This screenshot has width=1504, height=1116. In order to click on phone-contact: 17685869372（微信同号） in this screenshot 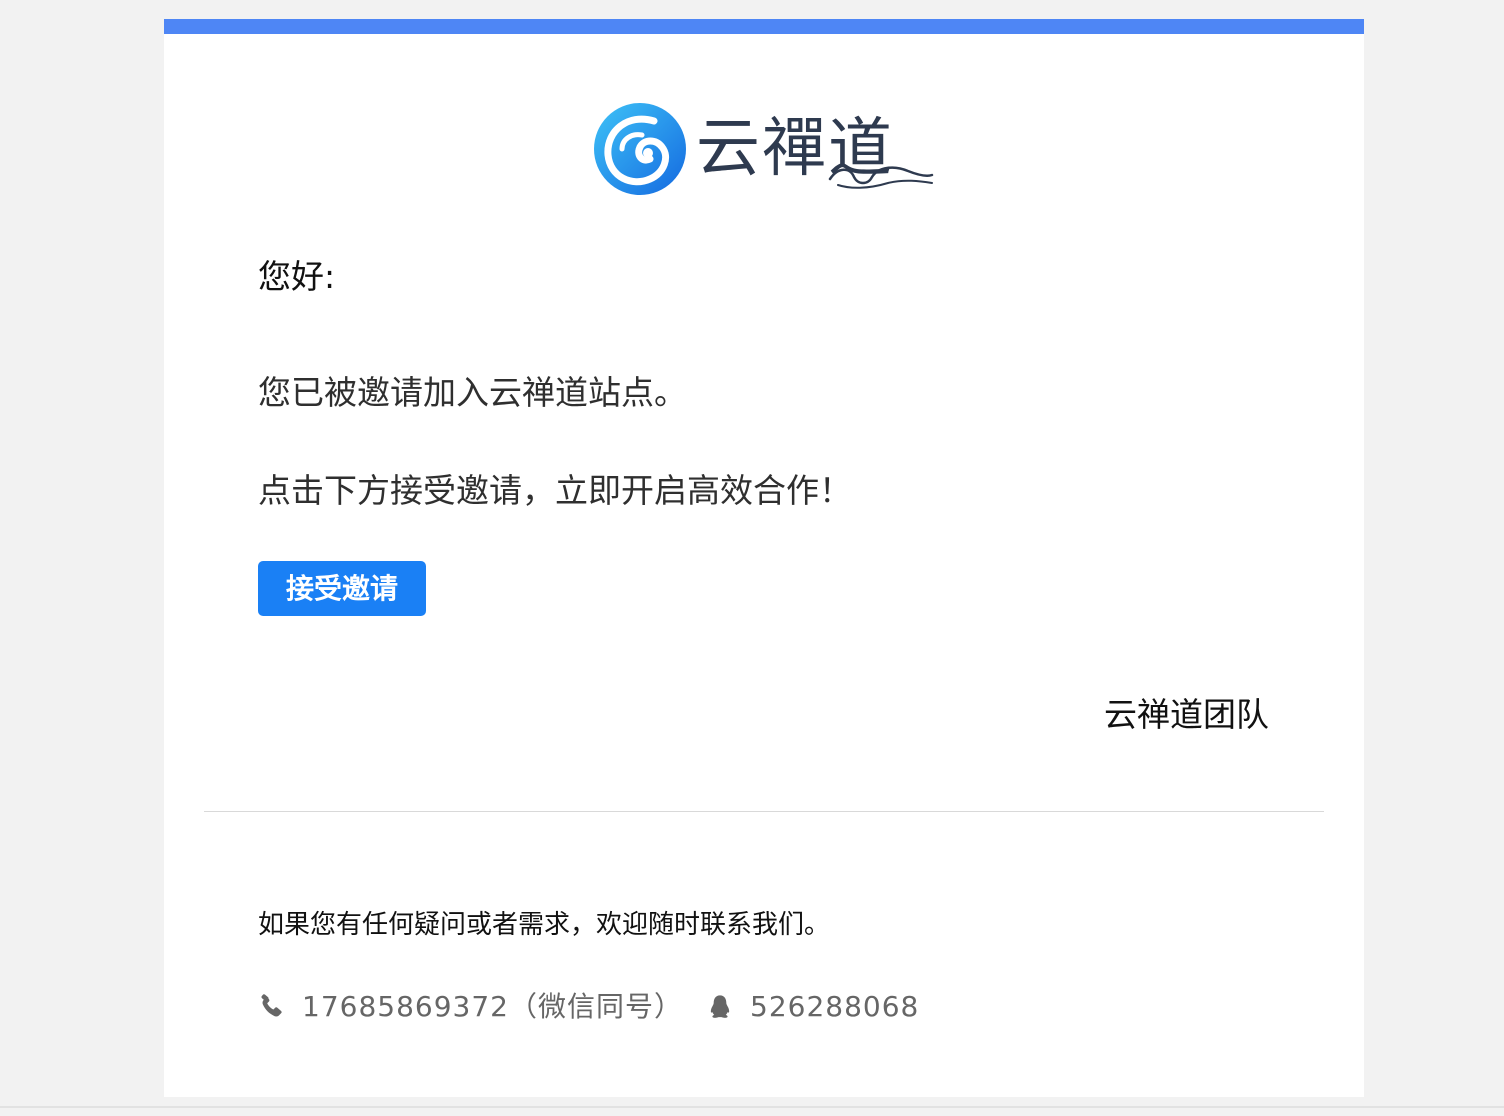, I will do `click(470, 1007)`.